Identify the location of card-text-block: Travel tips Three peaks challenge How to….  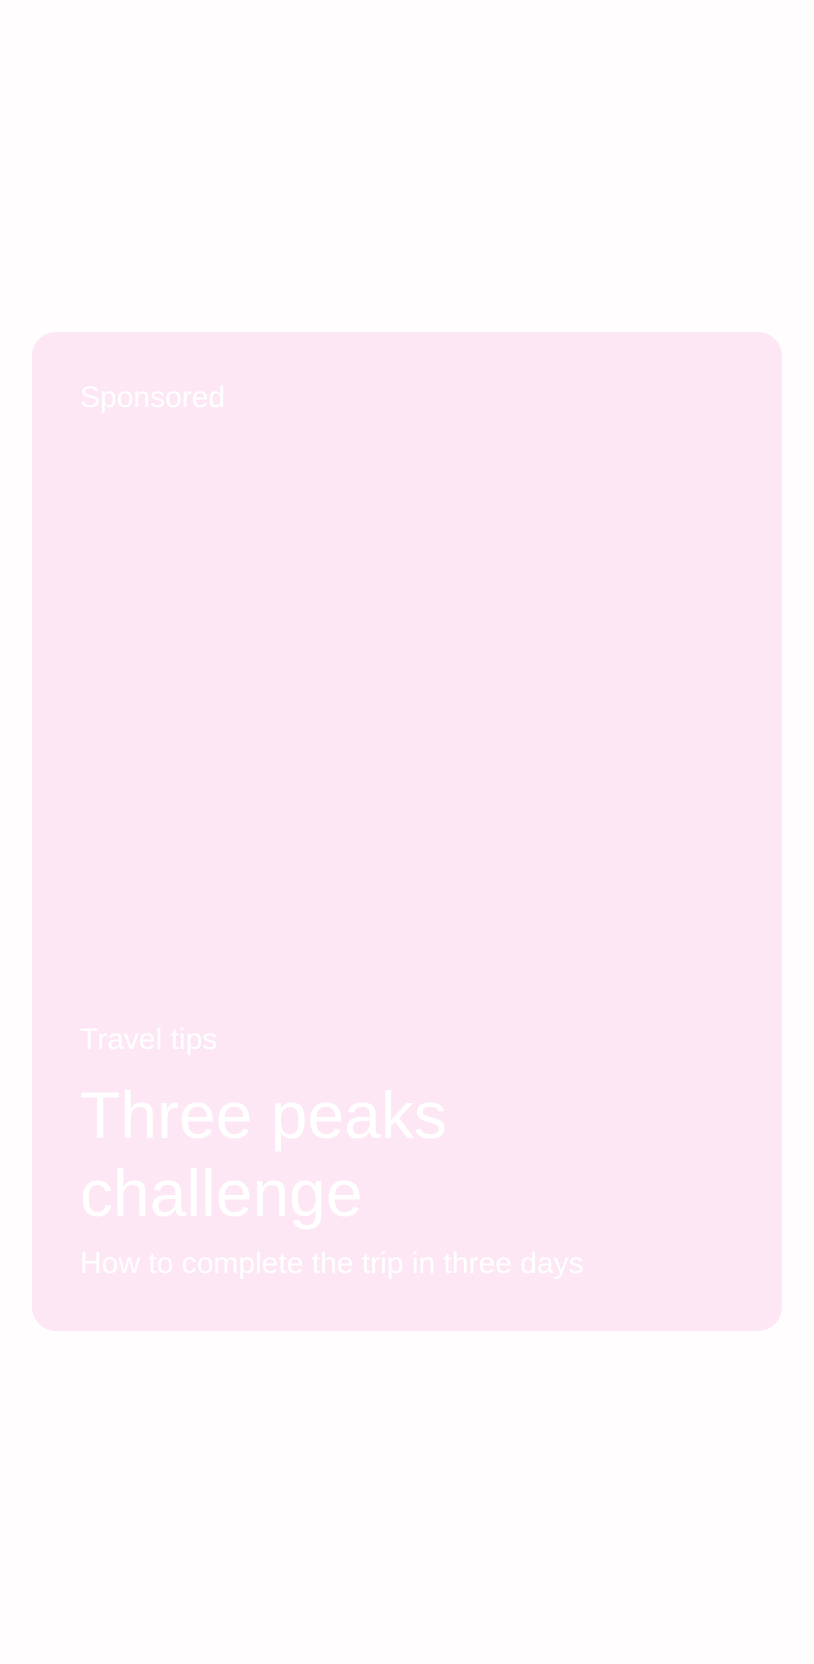
(407, 1152).